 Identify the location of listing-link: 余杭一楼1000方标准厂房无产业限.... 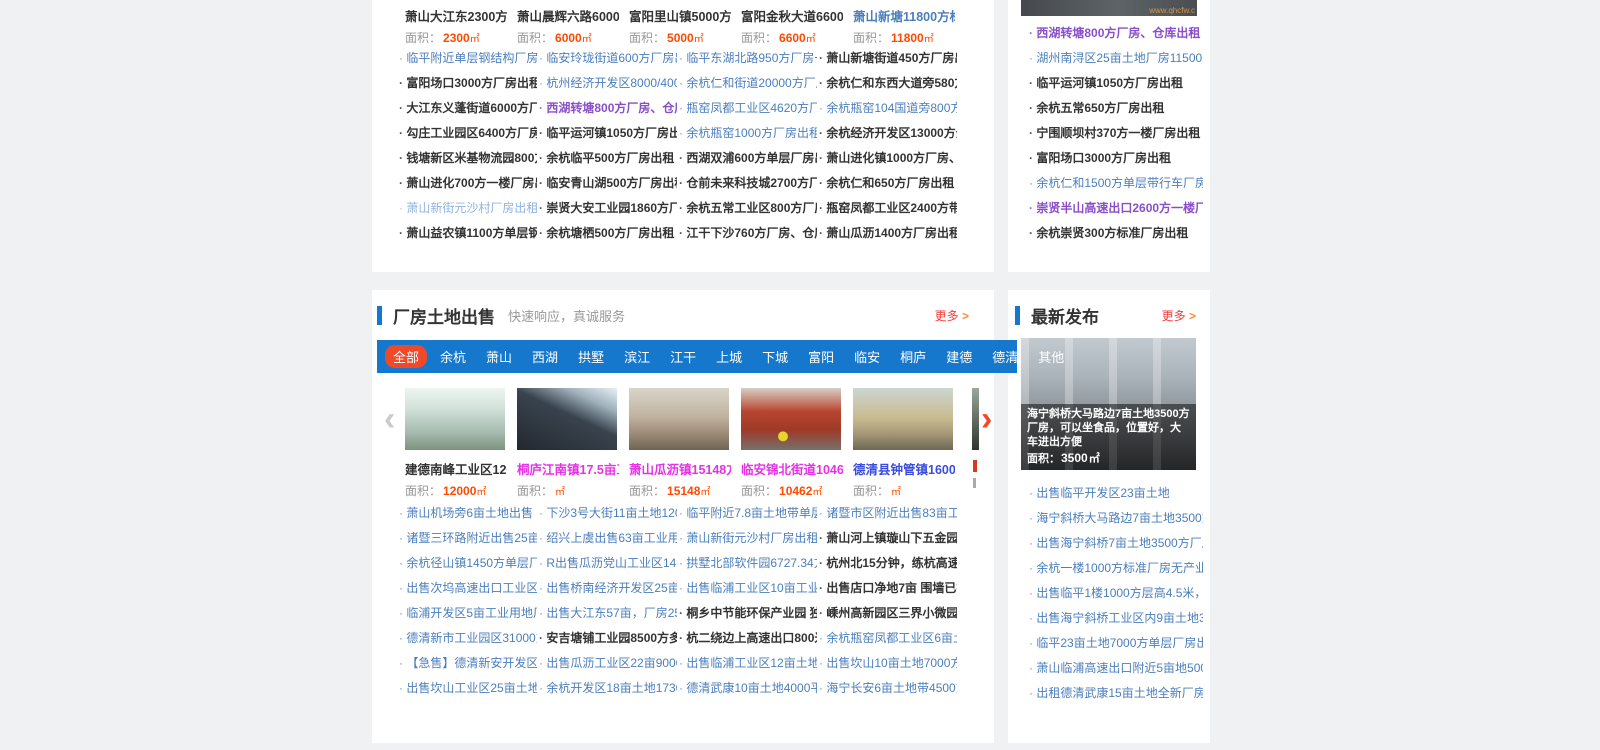
(1116, 567).